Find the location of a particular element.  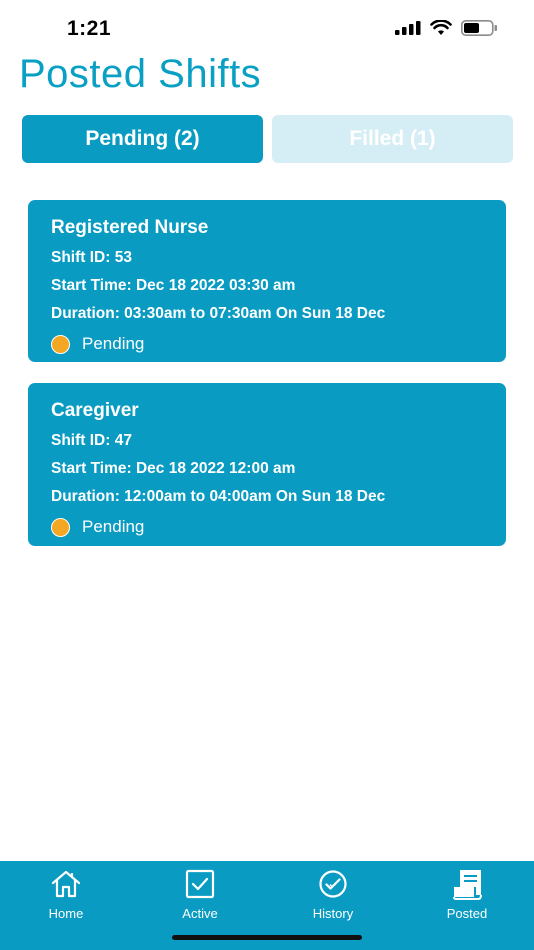

nav-history: History is located at coordinates (333, 894).